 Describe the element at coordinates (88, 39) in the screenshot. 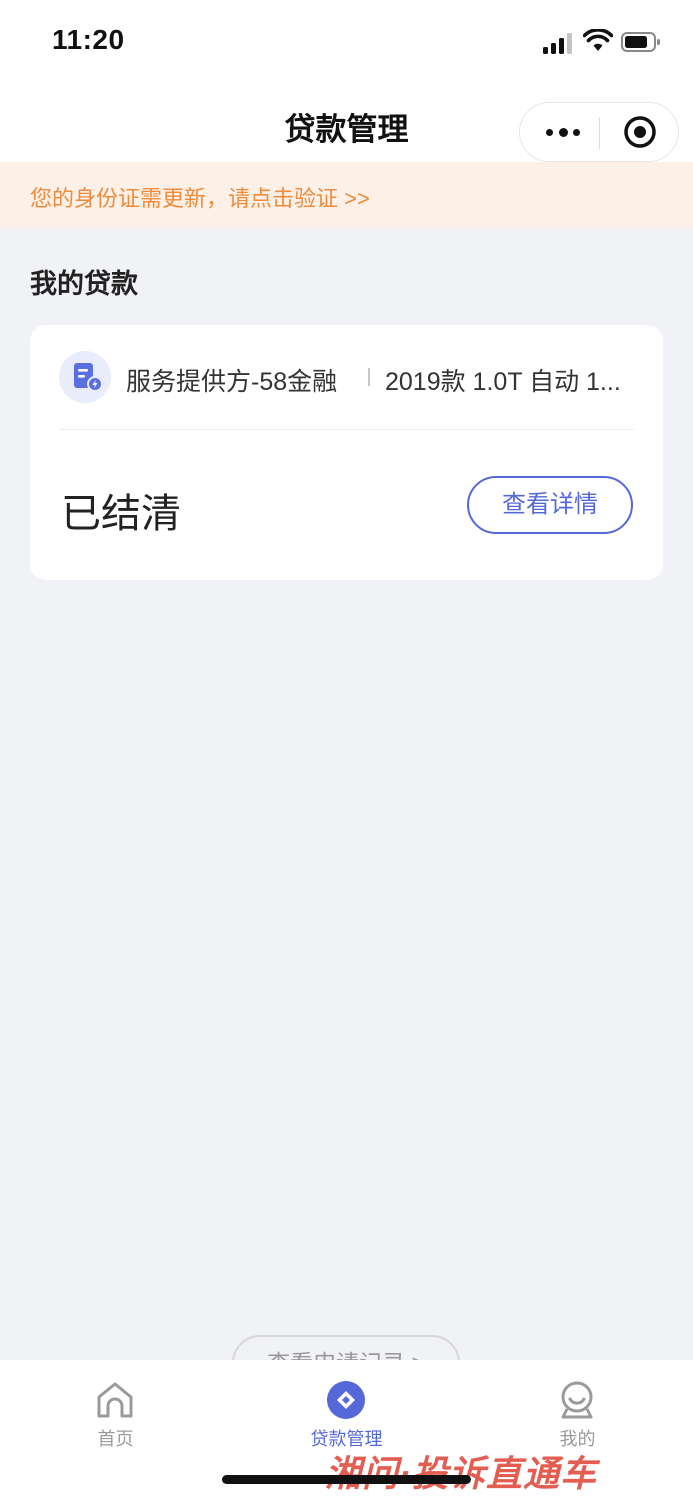

I see `status-time: 11:20` at that location.